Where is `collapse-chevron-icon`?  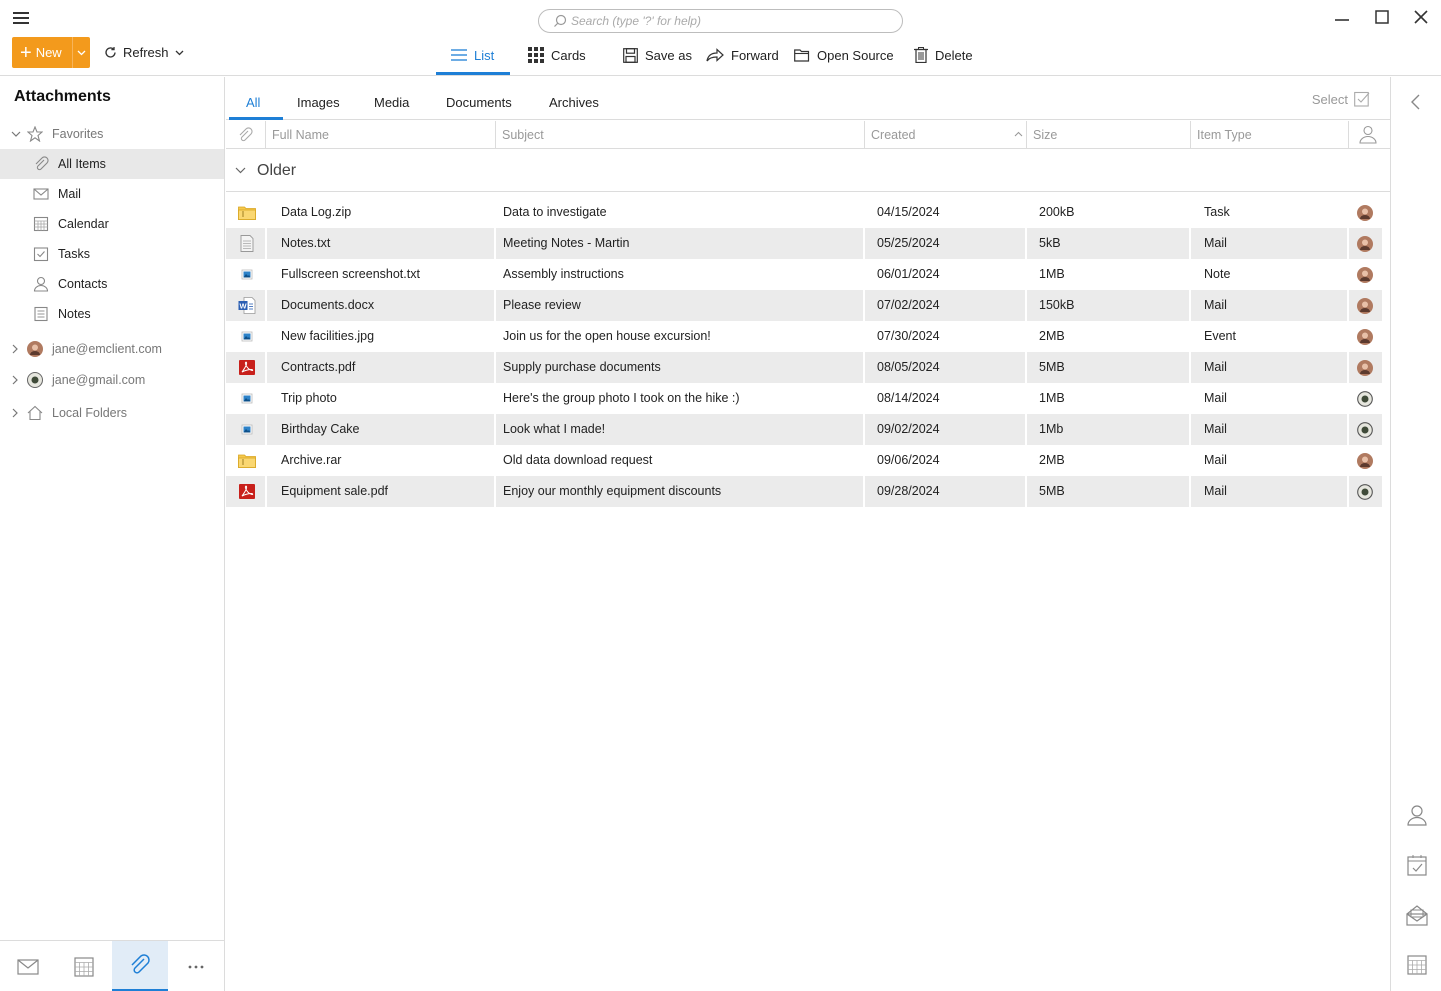 collapse-chevron-icon is located at coordinates (1415, 102).